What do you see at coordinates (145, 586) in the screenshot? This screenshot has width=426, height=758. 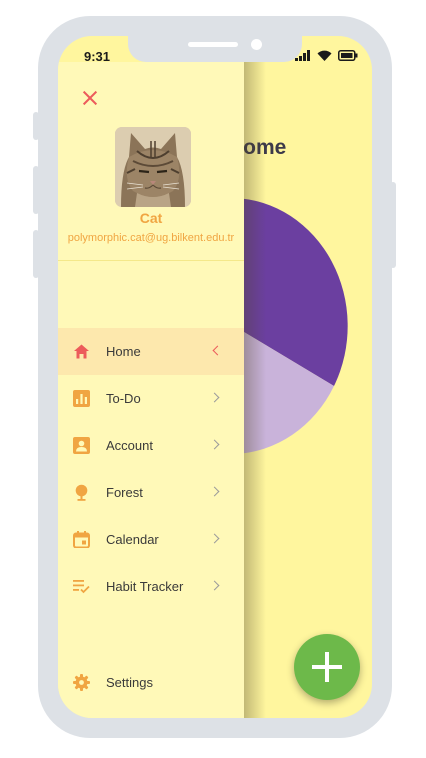 I see `menu-item-label: Habit Tracker` at bounding box center [145, 586].